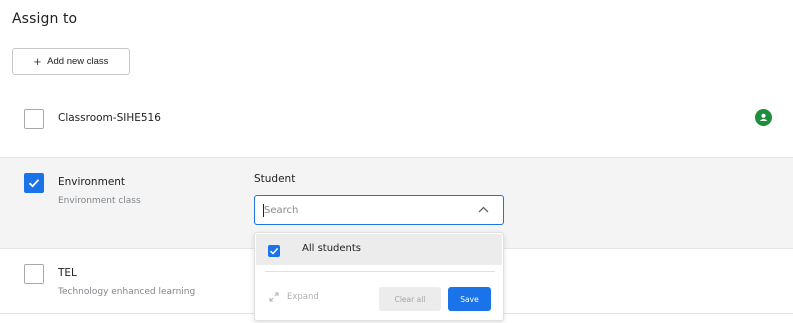  I want to click on add-new-class-button: + Add new class, so click(71, 61).